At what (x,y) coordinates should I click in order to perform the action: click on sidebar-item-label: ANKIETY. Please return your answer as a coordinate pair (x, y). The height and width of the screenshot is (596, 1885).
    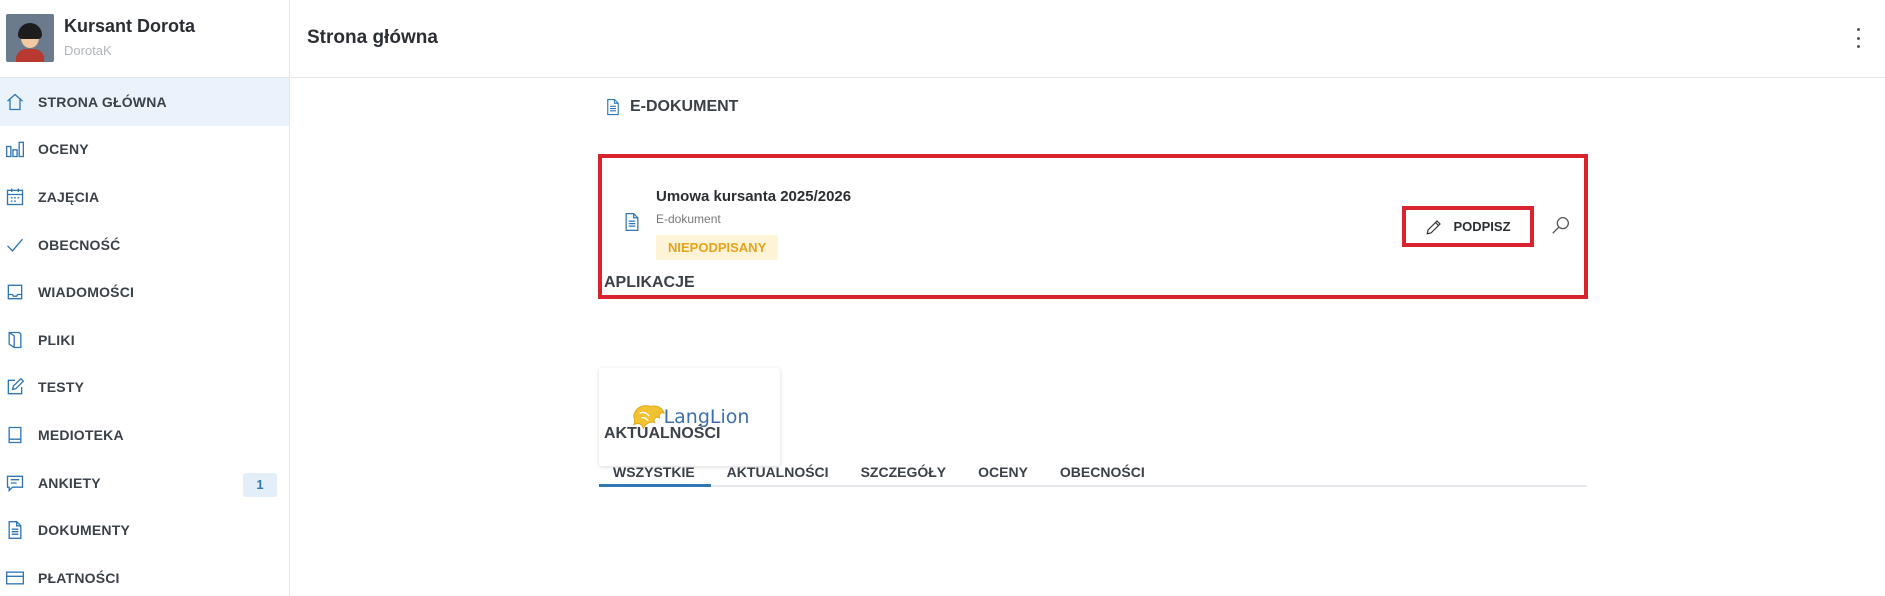
    Looking at the image, I should click on (69, 482).